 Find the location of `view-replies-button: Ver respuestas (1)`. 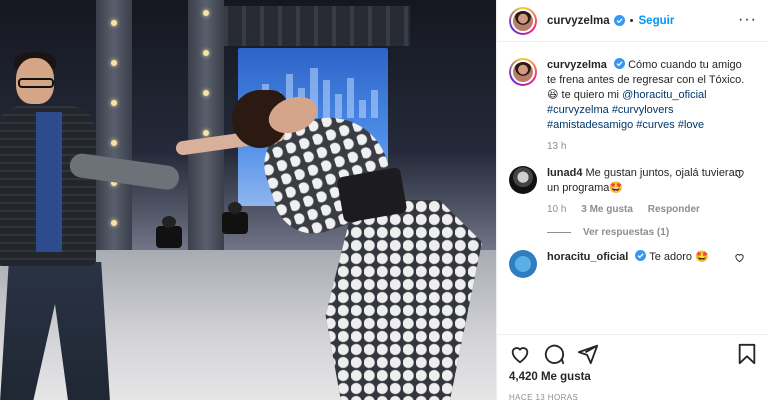

view-replies-button: Ver respuestas (1) is located at coordinates (652, 232).